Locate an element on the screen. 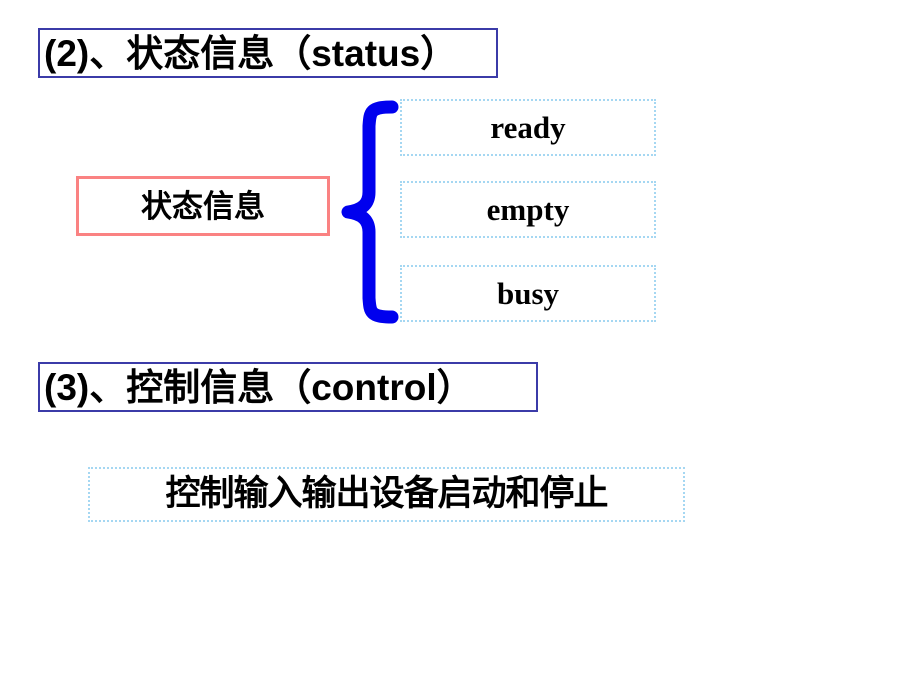 The height and width of the screenshot is (690, 920). curly-brace-icon is located at coordinates (370, 212).